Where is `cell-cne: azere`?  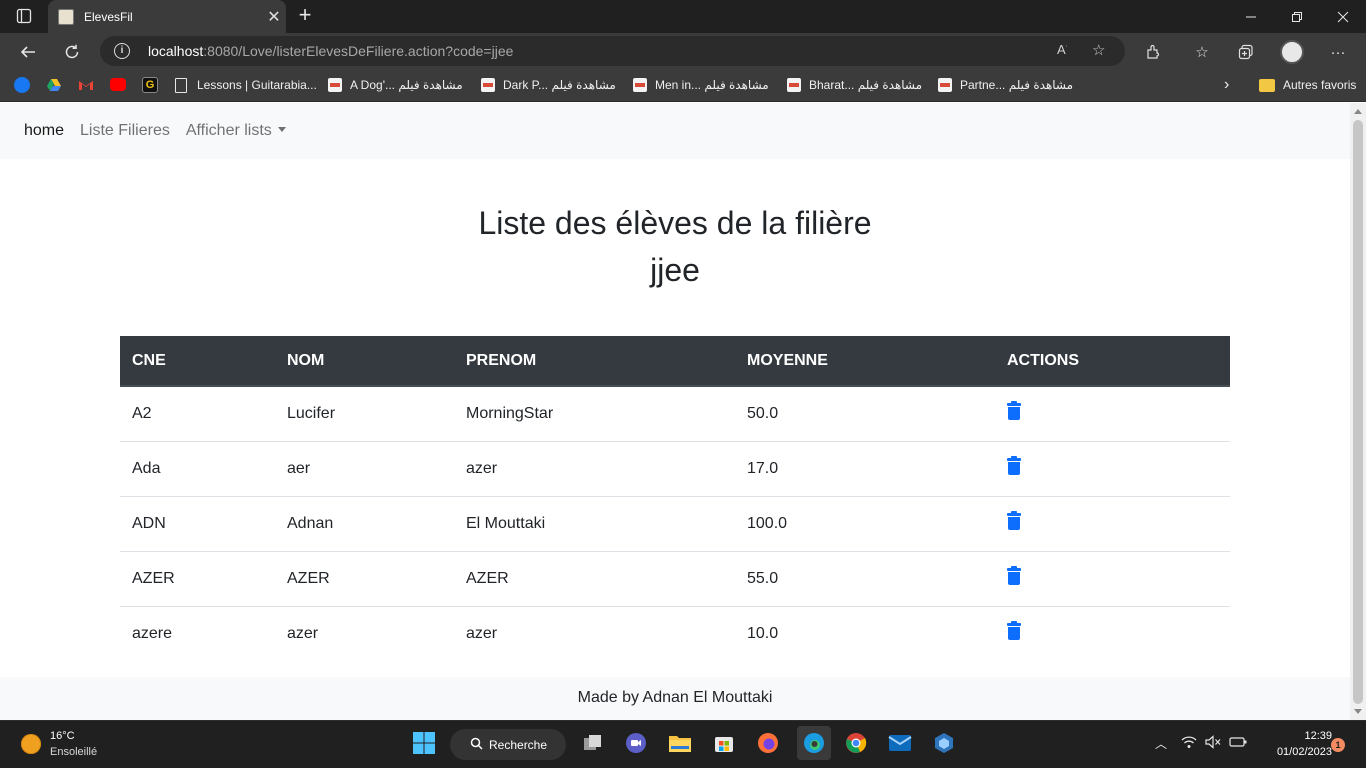 cell-cne: azere is located at coordinates (197, 633).